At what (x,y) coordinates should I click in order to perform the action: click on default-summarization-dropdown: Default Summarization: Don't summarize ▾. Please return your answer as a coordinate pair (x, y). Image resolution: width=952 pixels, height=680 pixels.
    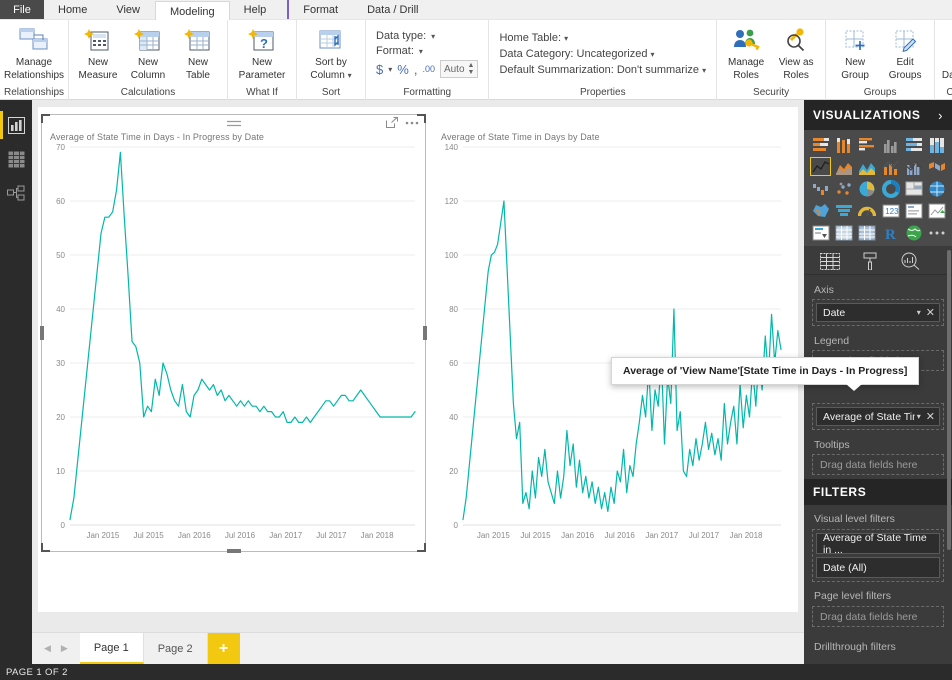
    Looking at the image, I should click on (602, 70).